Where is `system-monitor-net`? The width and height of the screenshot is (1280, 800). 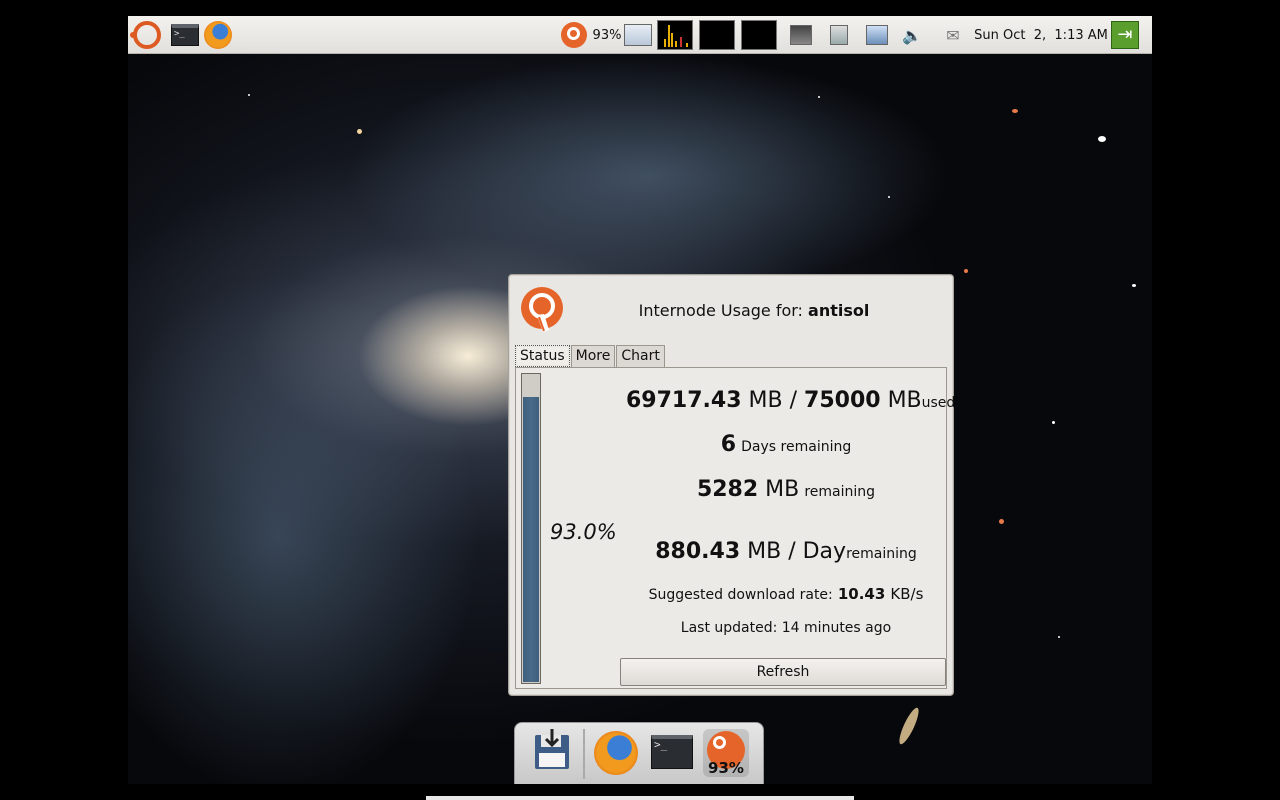
system-monitor-net is located at coordinates (759, 35).